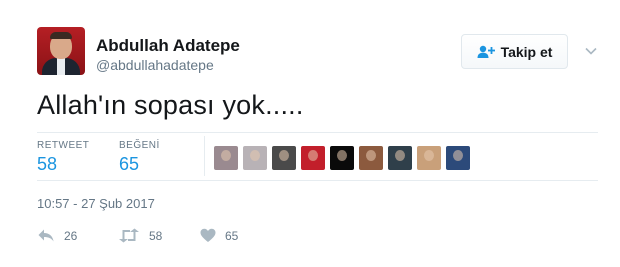 Image resolution: width=620 pixels, height=267 pixels. What do you see at coordinates (486, 51) in the screenshot?
I see `add-person-icon` at bounding box center [486, 51].